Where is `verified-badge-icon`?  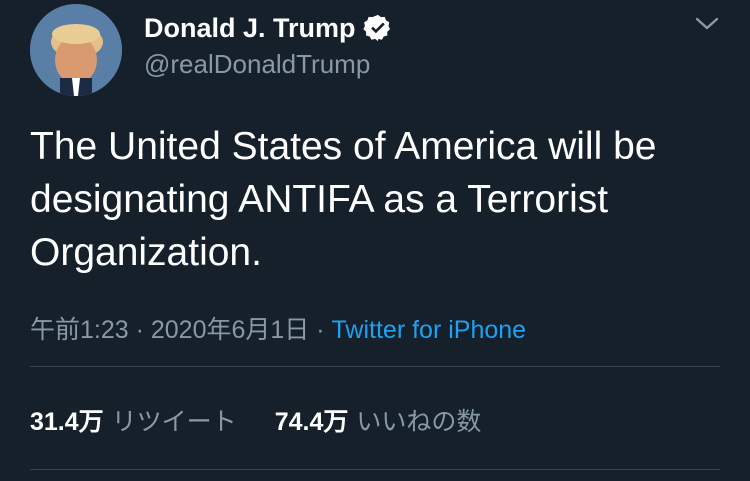 verified-badge-icon is located at coordinates (377, 28).